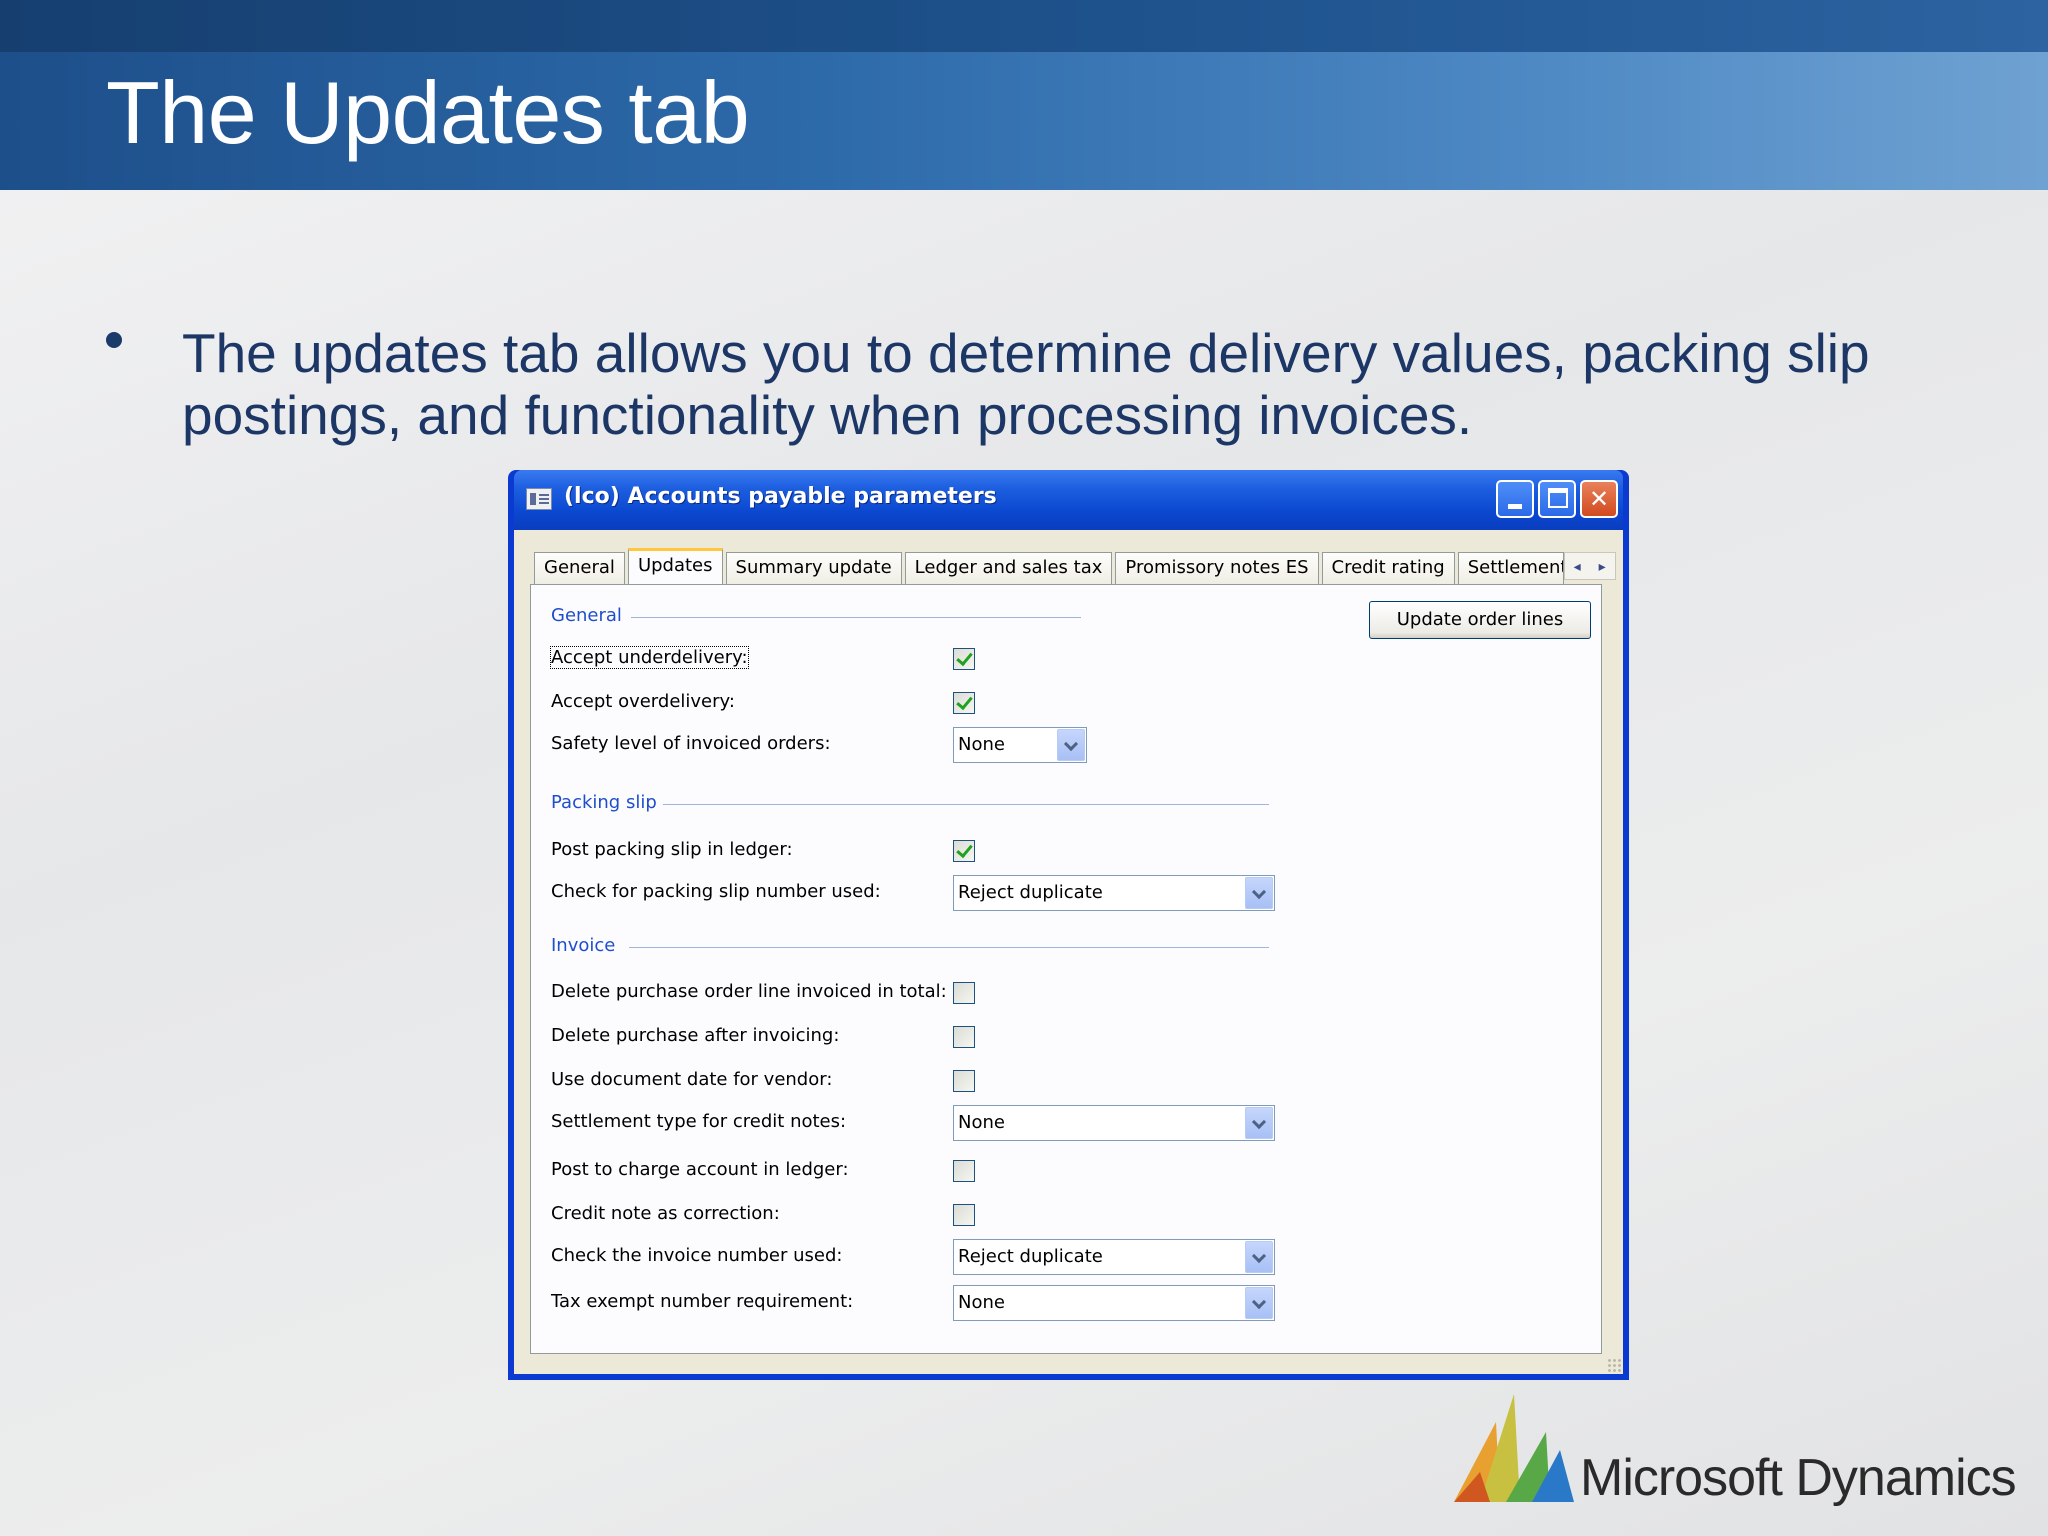 The image size is (2048, 1536). Describe the element at coordinates (964, 703) in the screenshot. I see `accept-overdelivery-checkbox` at that location.